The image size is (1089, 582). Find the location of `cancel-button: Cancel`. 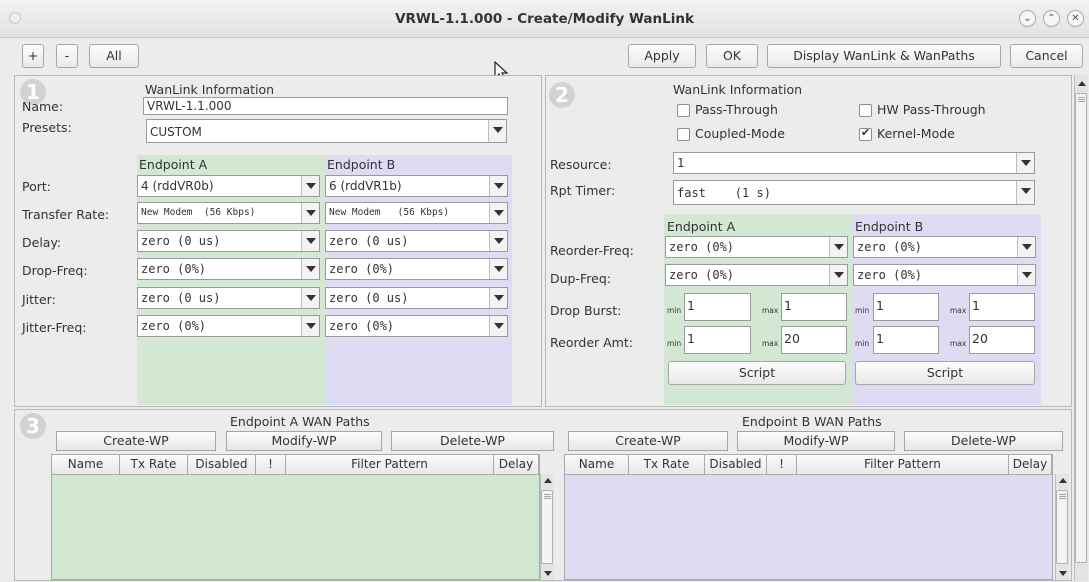

cancel-button: Cancel is located at coordinates (1046, 56).